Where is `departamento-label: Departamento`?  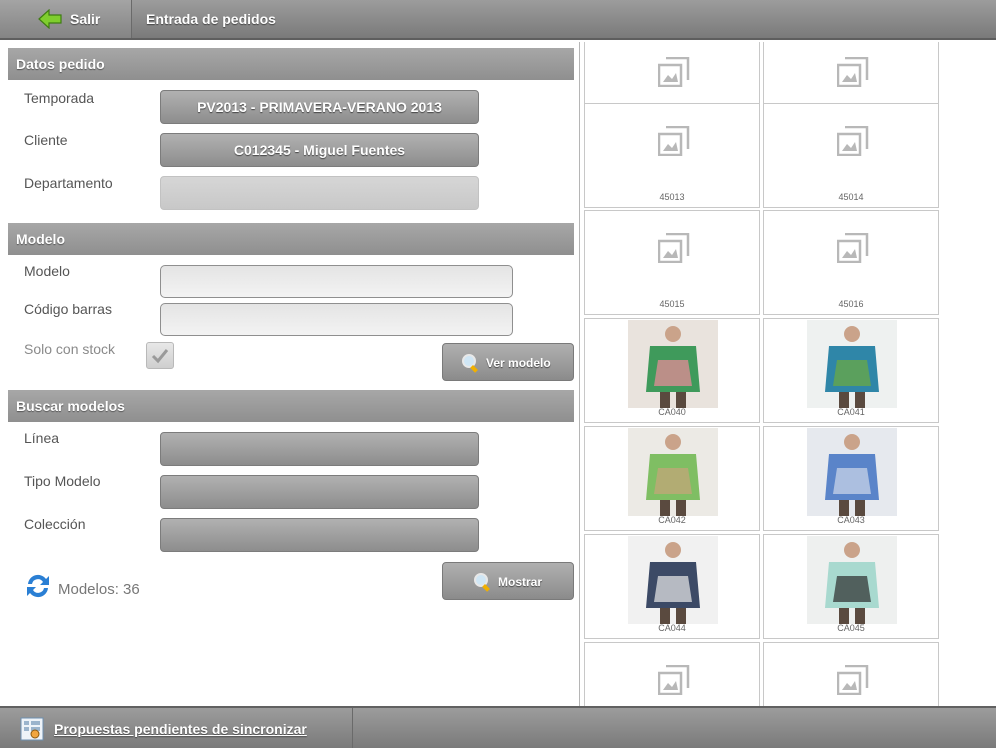
departamento-label: Departamento is located at coordinates (68, 183).